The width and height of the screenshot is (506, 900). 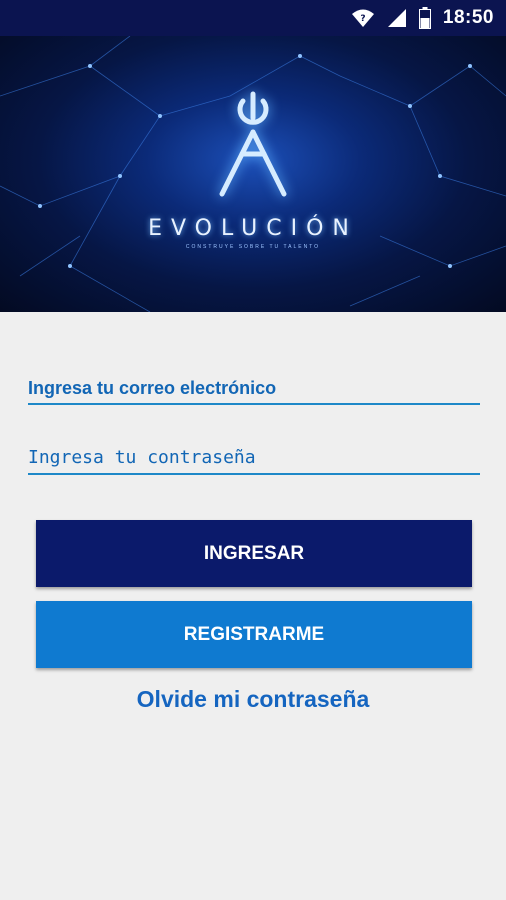 I want to click on email-field: Ingresa tu correo electrónico, so click(x=254, y=390).